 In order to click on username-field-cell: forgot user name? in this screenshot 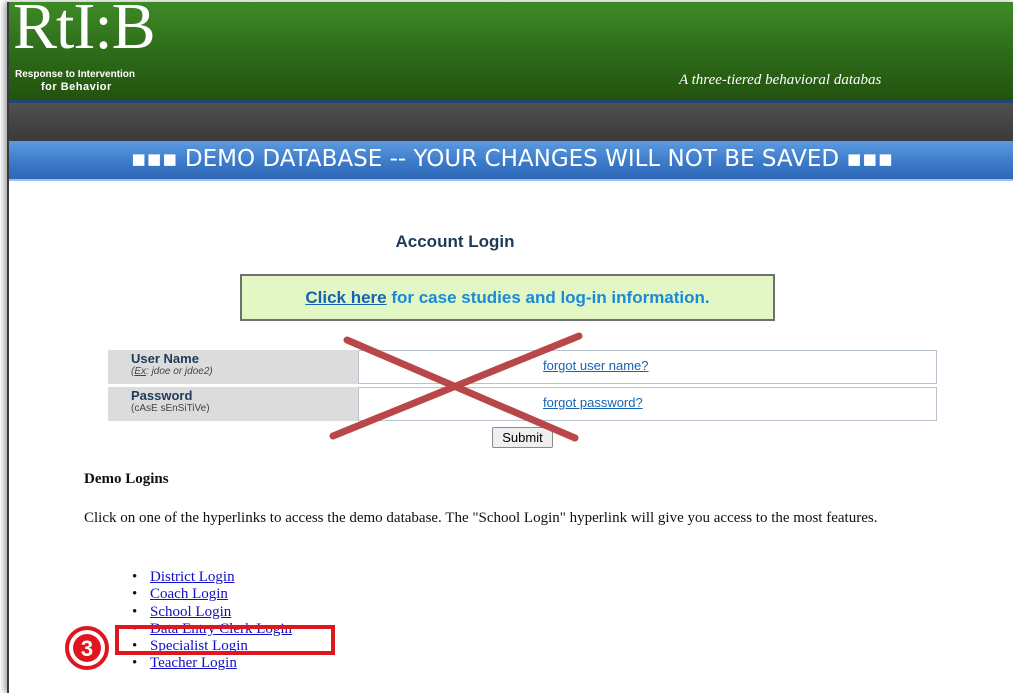, I will do `click(647, 367)`.